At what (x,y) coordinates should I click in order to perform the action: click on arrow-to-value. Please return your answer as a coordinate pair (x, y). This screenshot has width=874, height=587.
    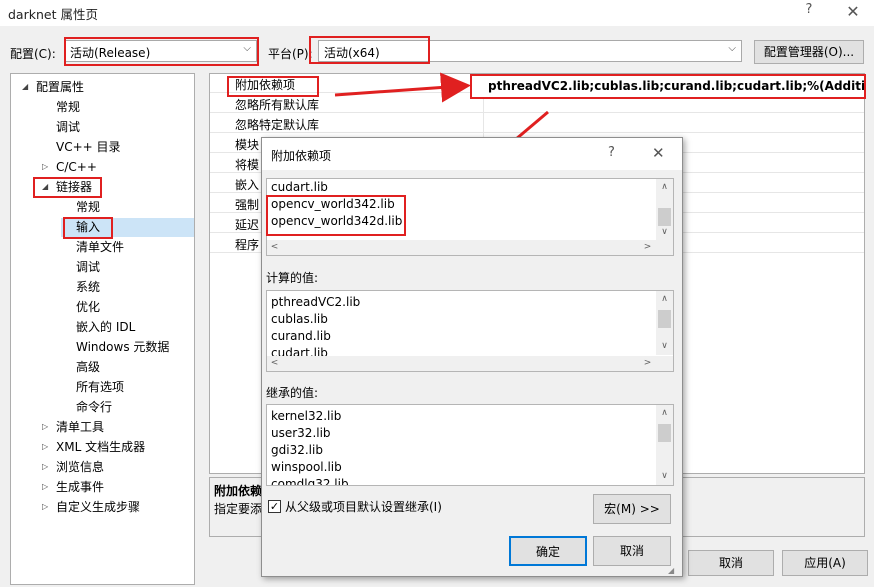
    Looking at the image, I should click on (402, 87).